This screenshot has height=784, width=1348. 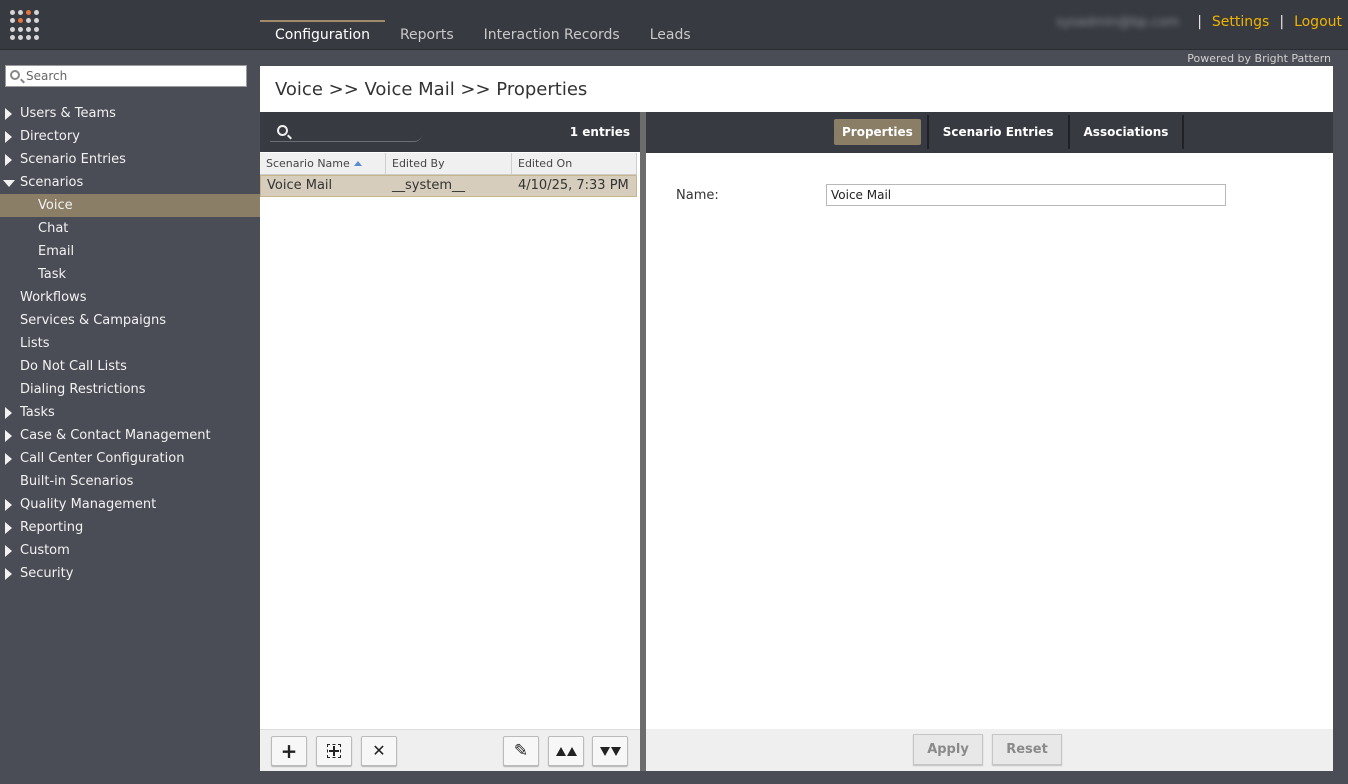 What do you see at coordinates (1240, 22) in the screenshot?
I see `settings-link: Settings` at bounding box center [1240, 22].